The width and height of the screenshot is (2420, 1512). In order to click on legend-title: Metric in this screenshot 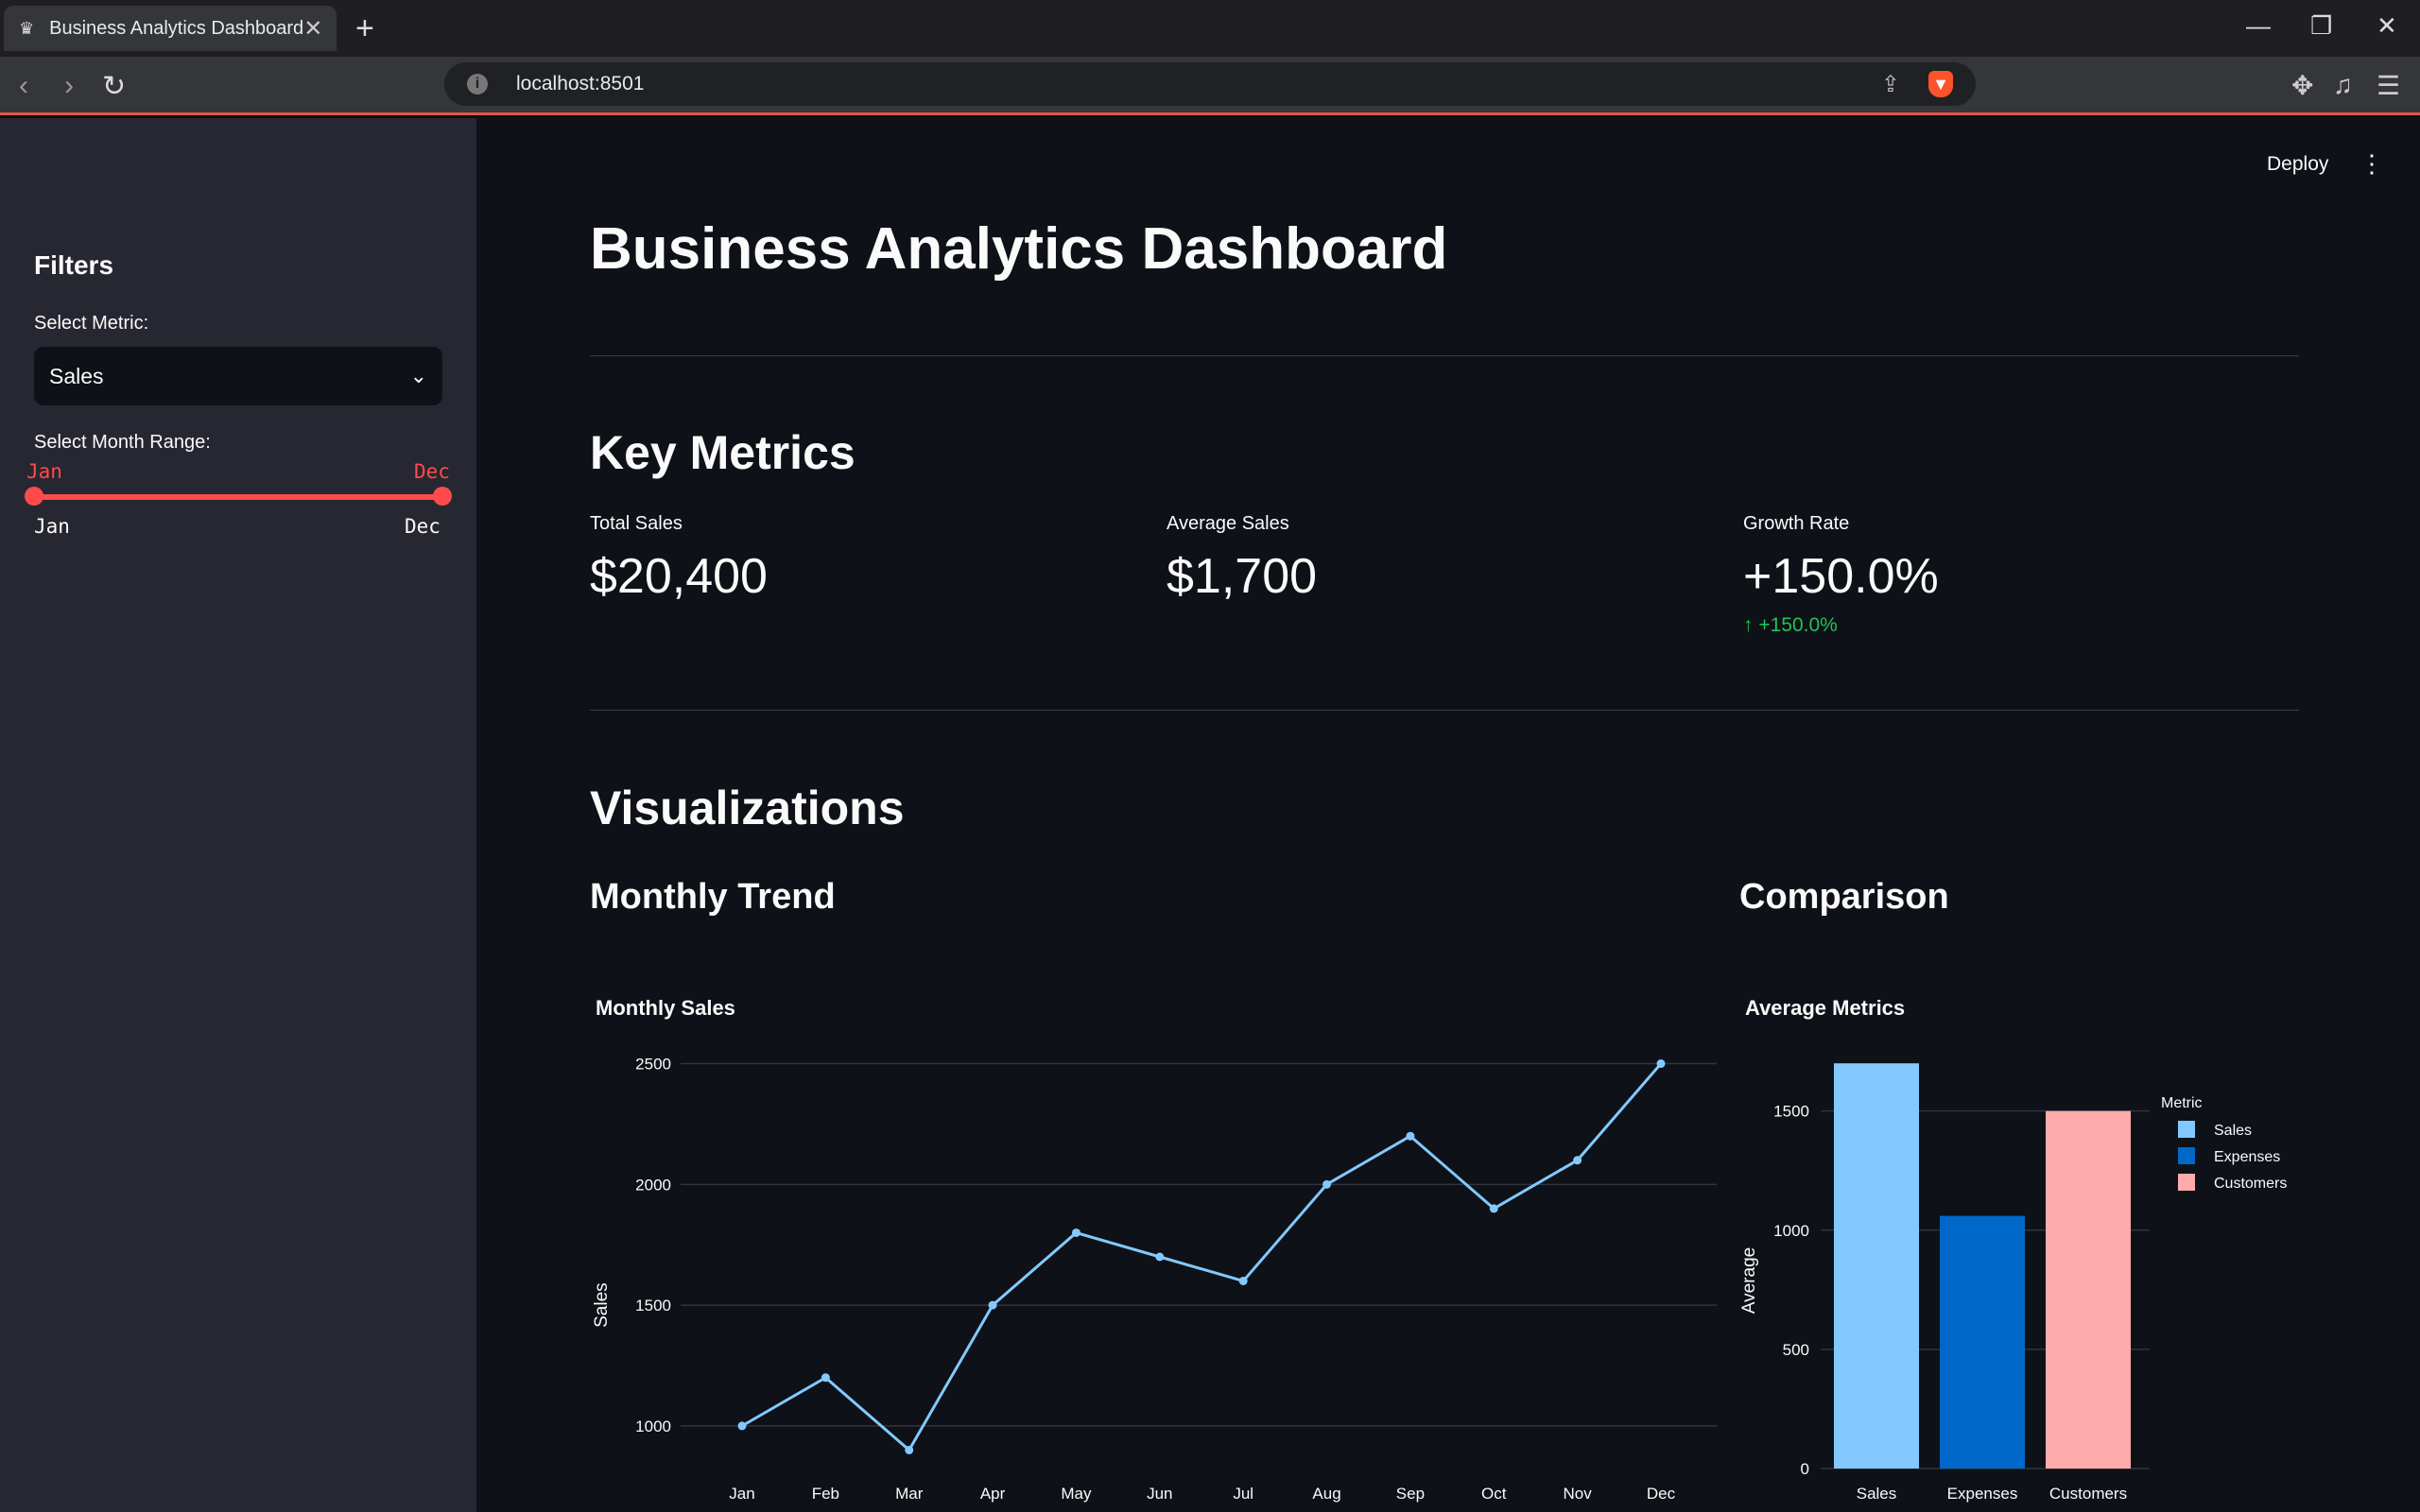, I will do `click(2182, 1103)`.